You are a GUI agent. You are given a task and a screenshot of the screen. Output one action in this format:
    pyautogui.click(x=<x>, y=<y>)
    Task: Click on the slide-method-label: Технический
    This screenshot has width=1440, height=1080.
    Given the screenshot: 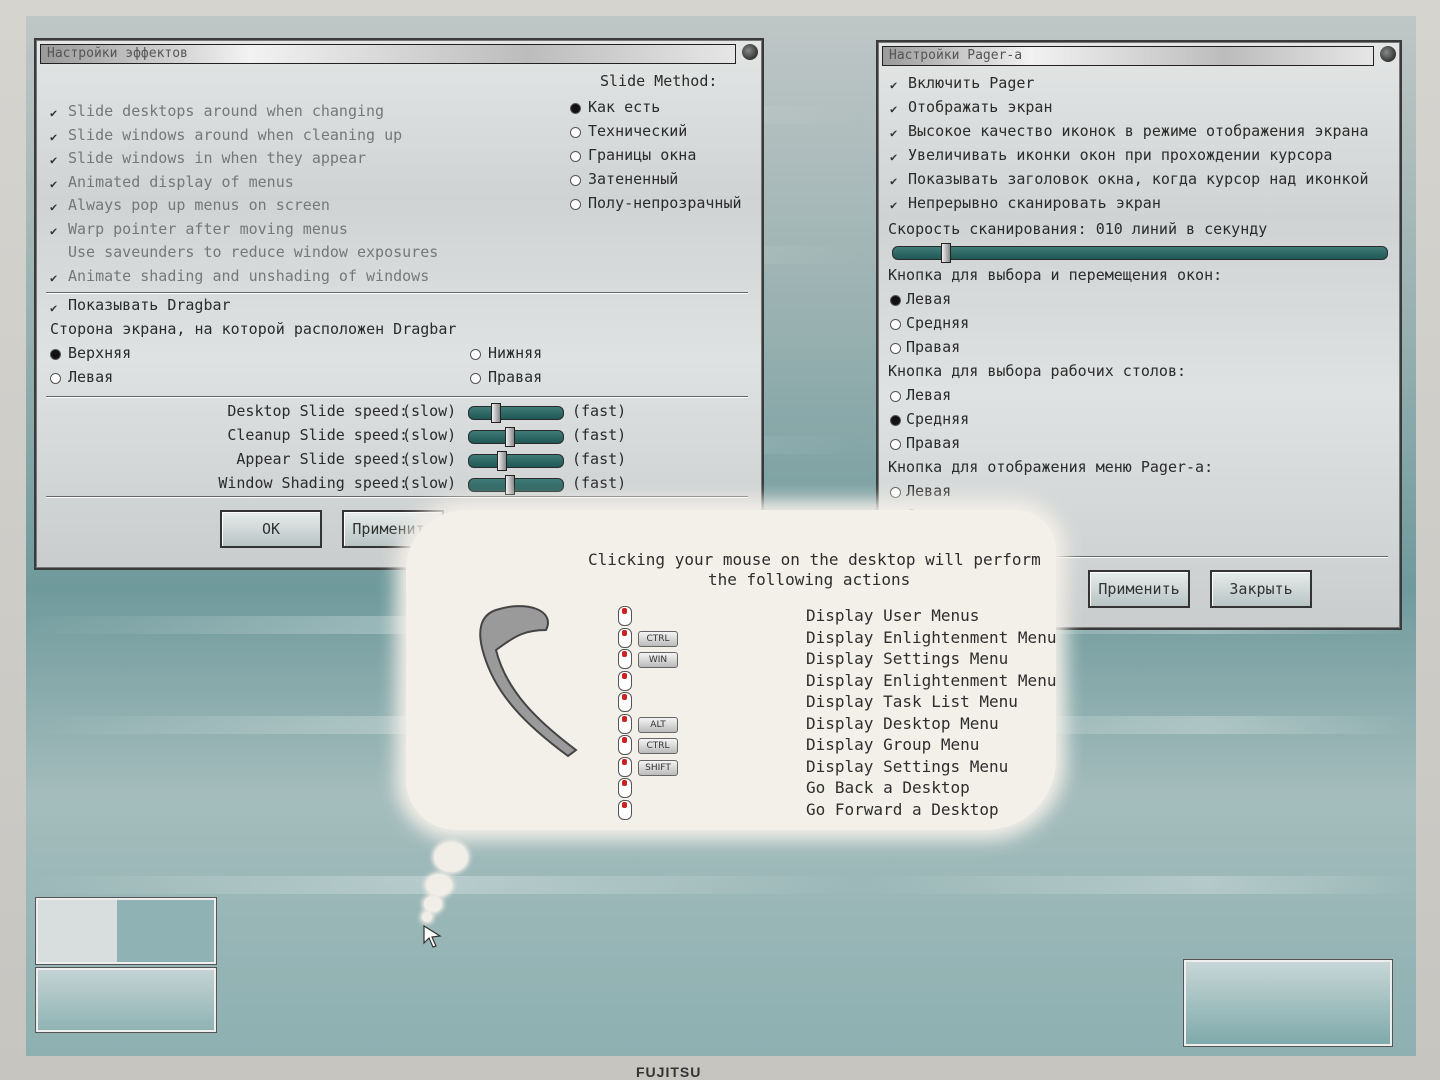 What is the action you would take?
    pyautogui.click(x=638, y=131)
    